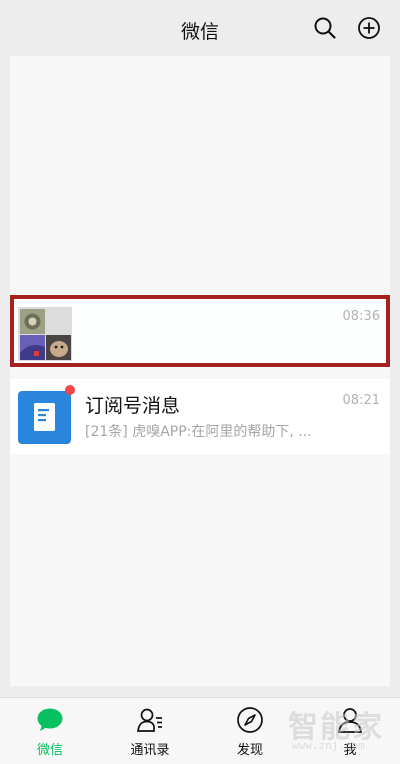  I want to click on tab-label: 发现, so click(249, 750).